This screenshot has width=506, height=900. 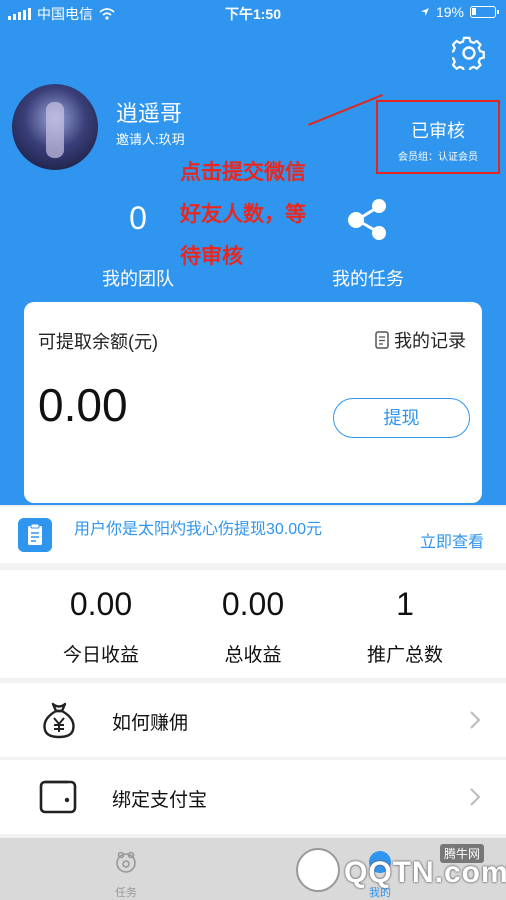 What do you see at coordinates (345, 110) in the screenshot?
I see `annotation-pointer-line` at bounding box center [345, 110].